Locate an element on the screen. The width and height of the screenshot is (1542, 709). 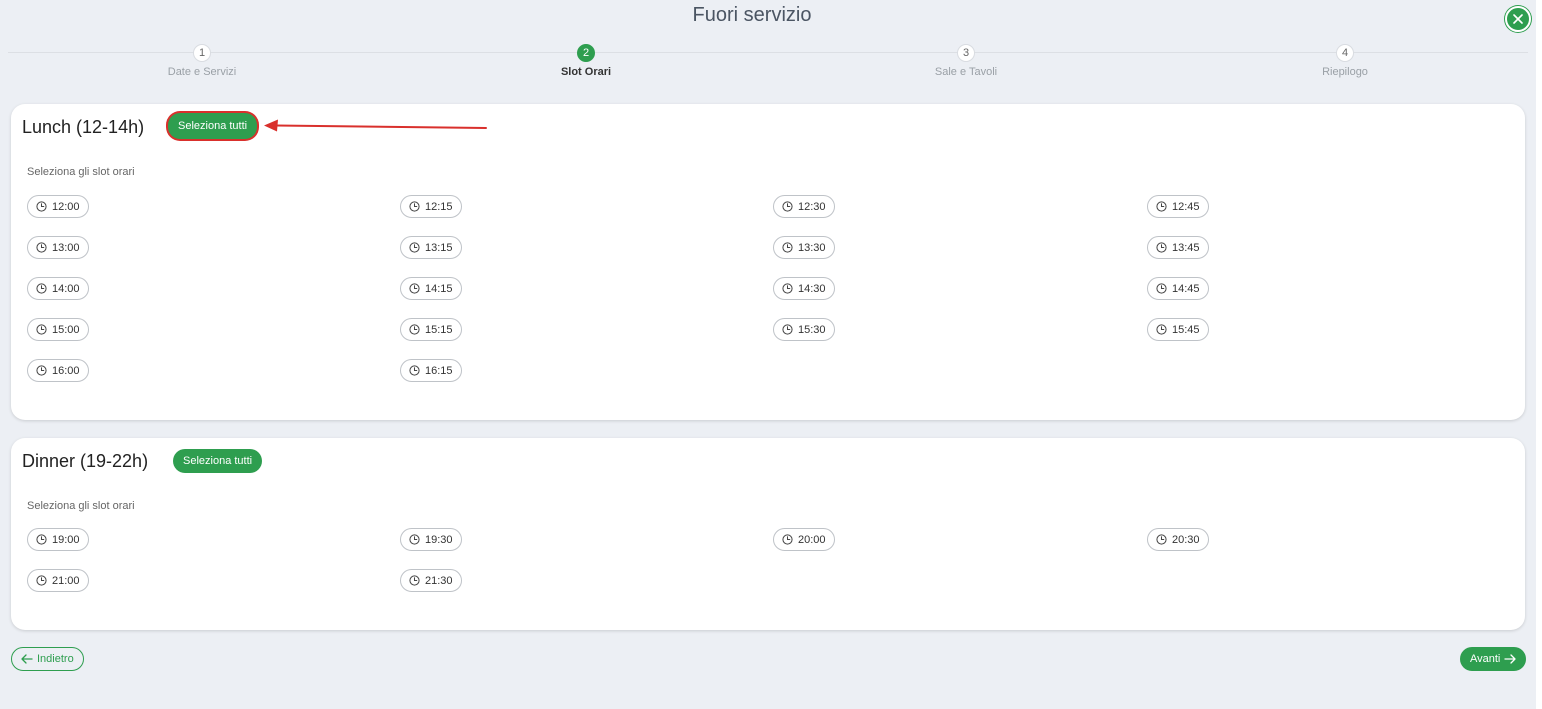
time-slot-label: 20:30 is located at coordinates (1186, 539).